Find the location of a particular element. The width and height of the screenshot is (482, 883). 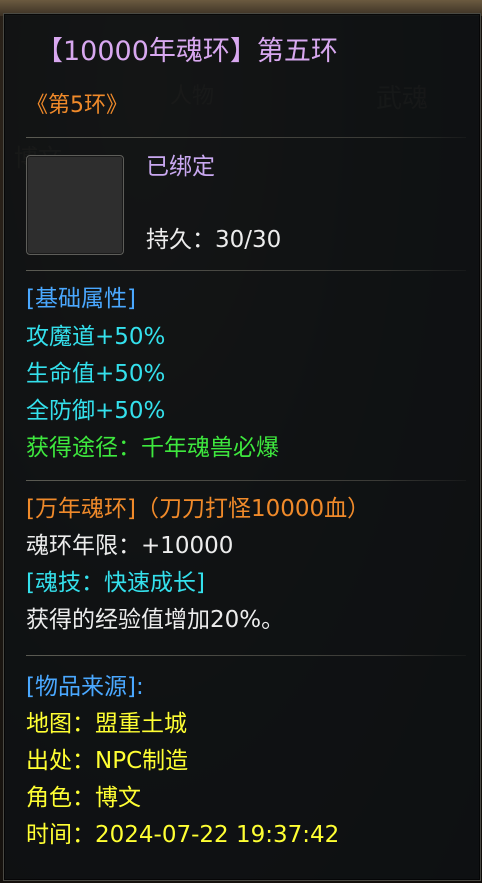

skill-desc: 获得的经验值增加20%。 is located at coordinates (155, 620).